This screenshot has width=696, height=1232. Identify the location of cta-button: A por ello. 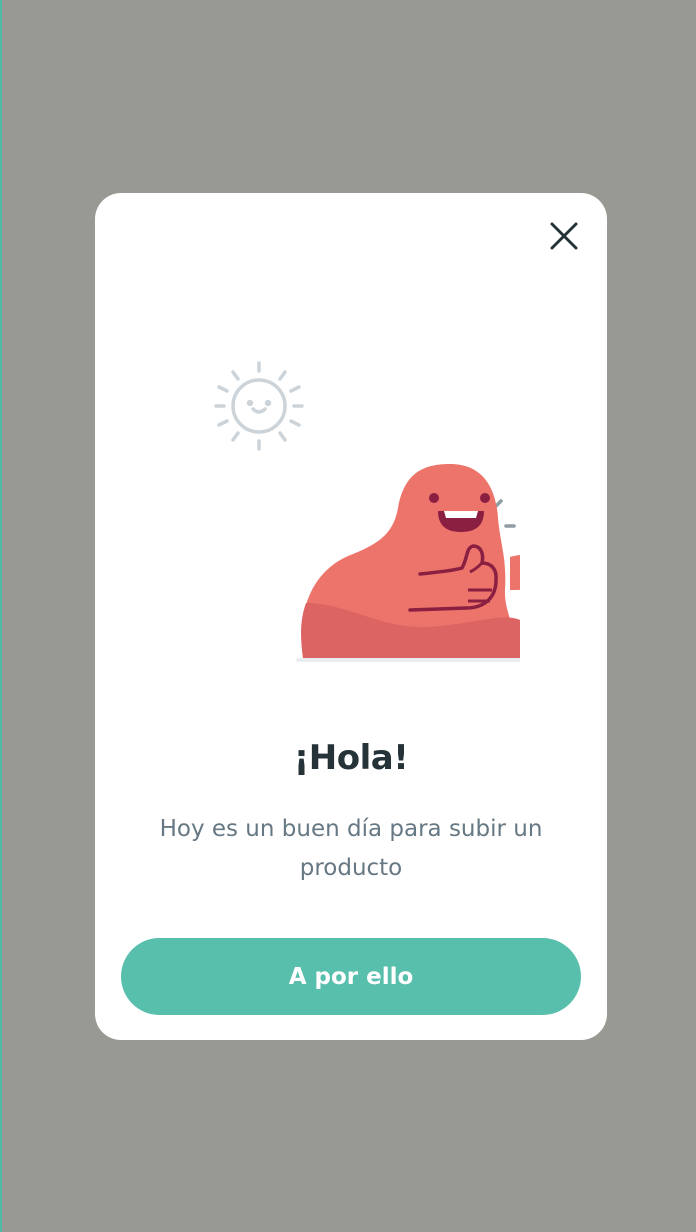
(351, 976).